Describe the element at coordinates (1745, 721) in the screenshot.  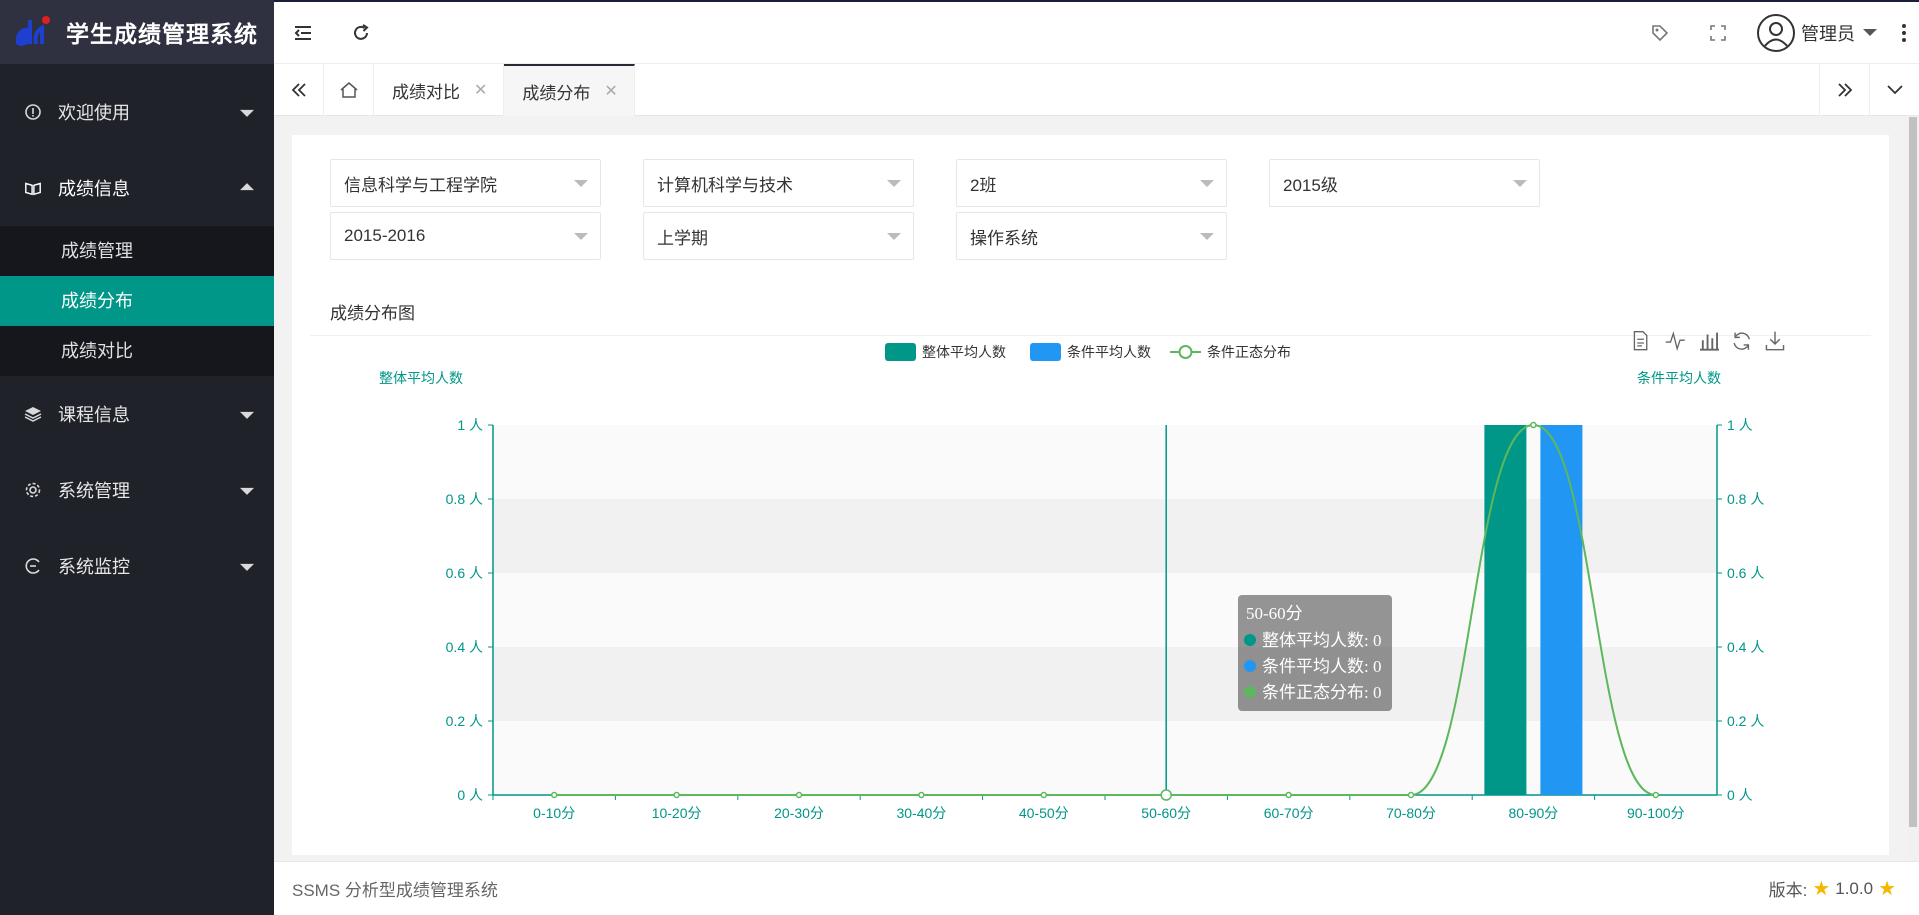
I see `y-tick-label-right: 0.2 人` at that location.